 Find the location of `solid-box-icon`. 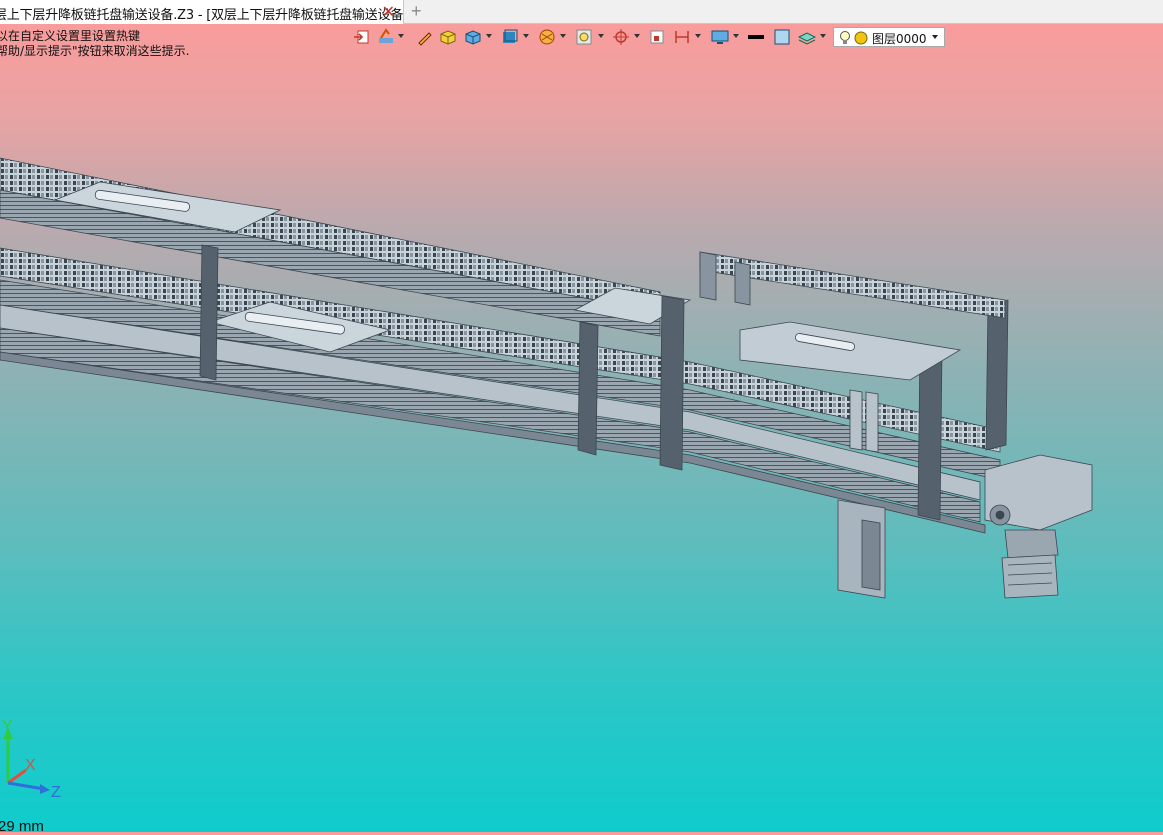

solid-box-icon is located at coordinates (448, 37).